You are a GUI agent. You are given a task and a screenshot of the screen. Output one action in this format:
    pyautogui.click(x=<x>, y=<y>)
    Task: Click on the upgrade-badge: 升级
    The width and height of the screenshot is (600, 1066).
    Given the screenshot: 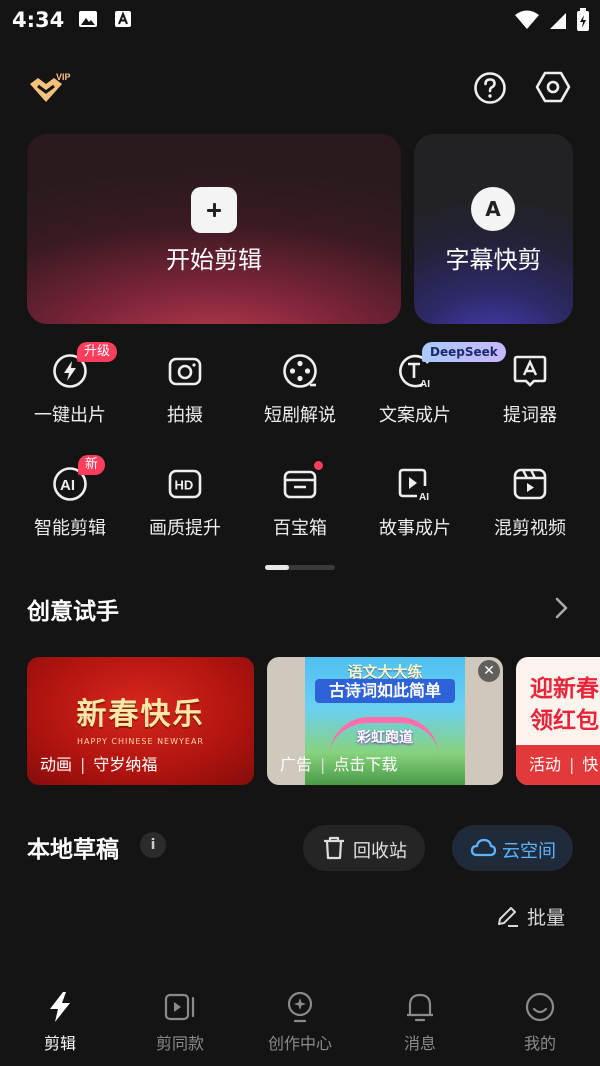 What is the action you would take?
    pyautogui.click(x=97, y=352)
    